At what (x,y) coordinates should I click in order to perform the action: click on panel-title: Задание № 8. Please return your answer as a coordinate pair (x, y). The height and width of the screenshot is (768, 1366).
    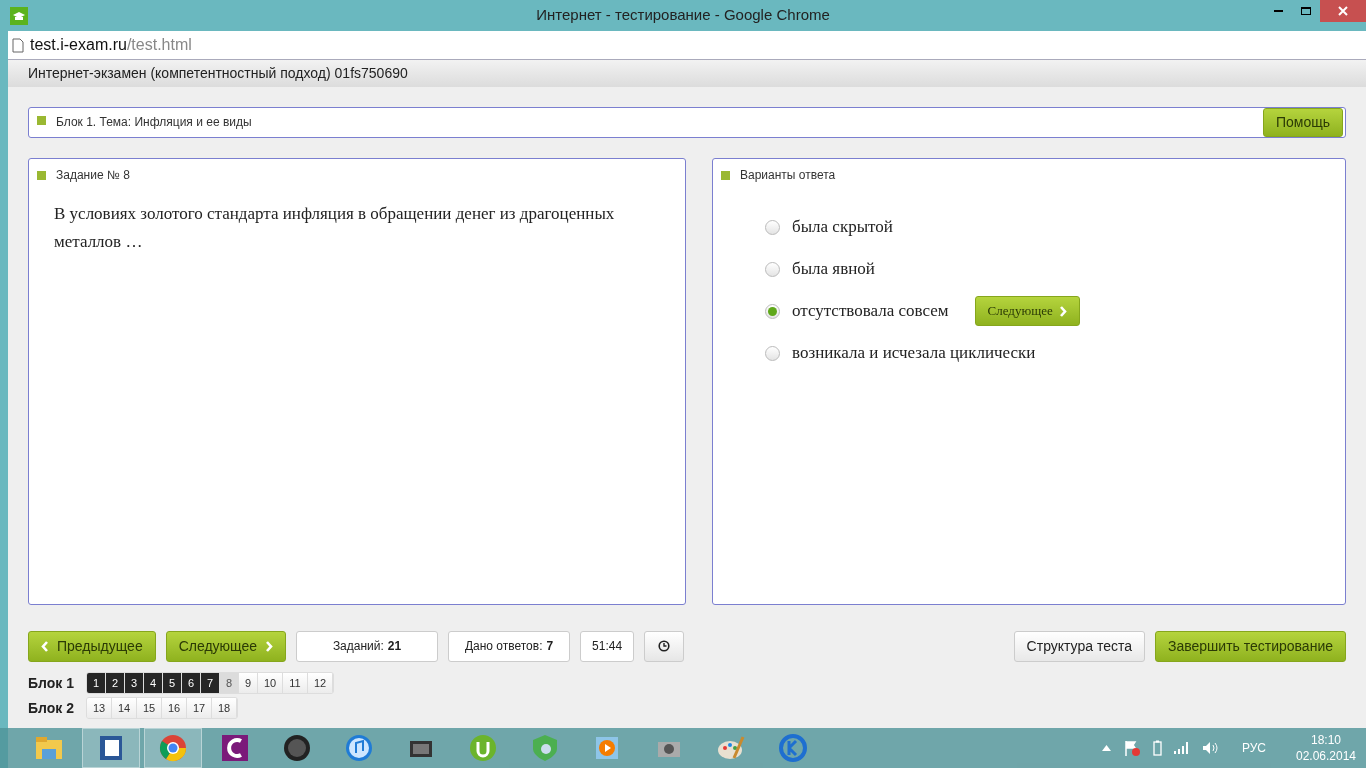
    Looking at the image, I should click on (93, 175).